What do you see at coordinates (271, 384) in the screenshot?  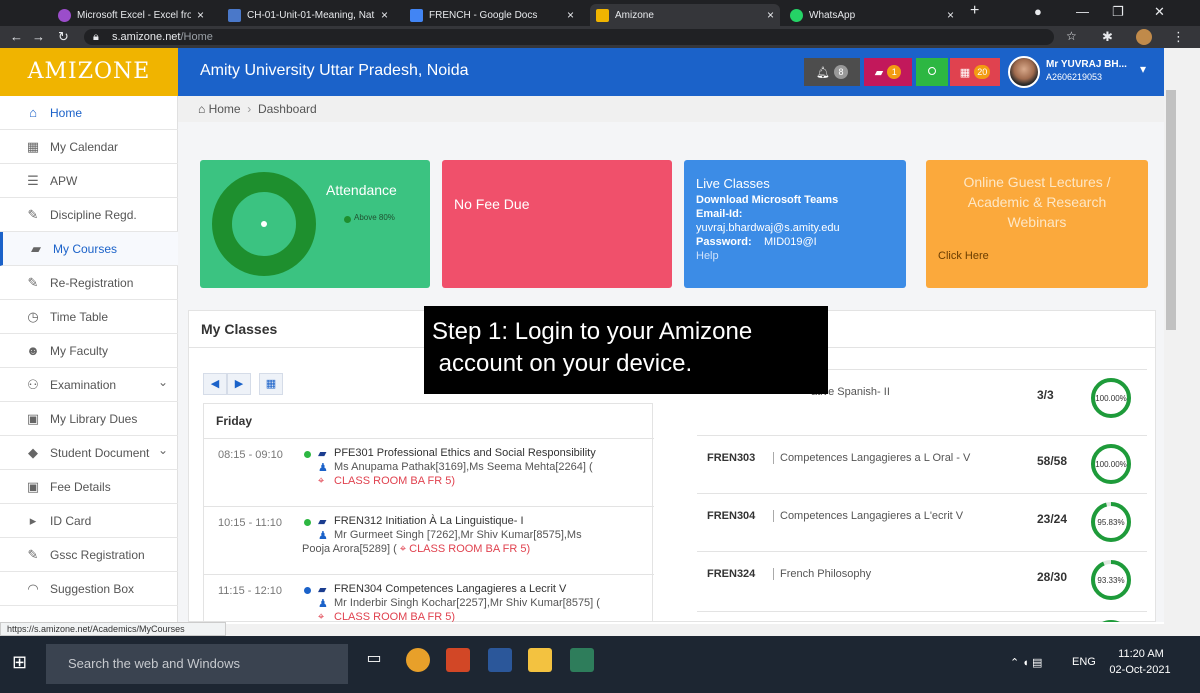 I see `pick-date-button: ▦` at bounding box center [271, 384].